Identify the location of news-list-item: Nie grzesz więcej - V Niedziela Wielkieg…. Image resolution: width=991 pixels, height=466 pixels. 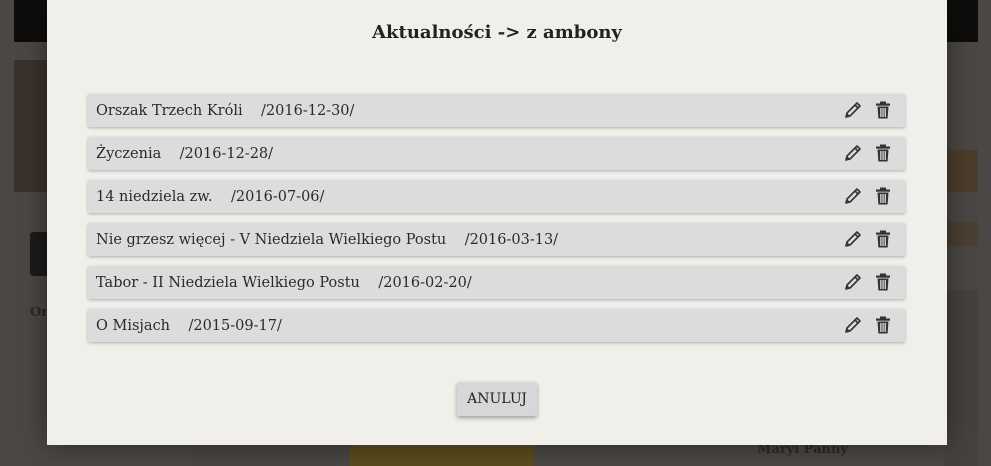
(496, 239).